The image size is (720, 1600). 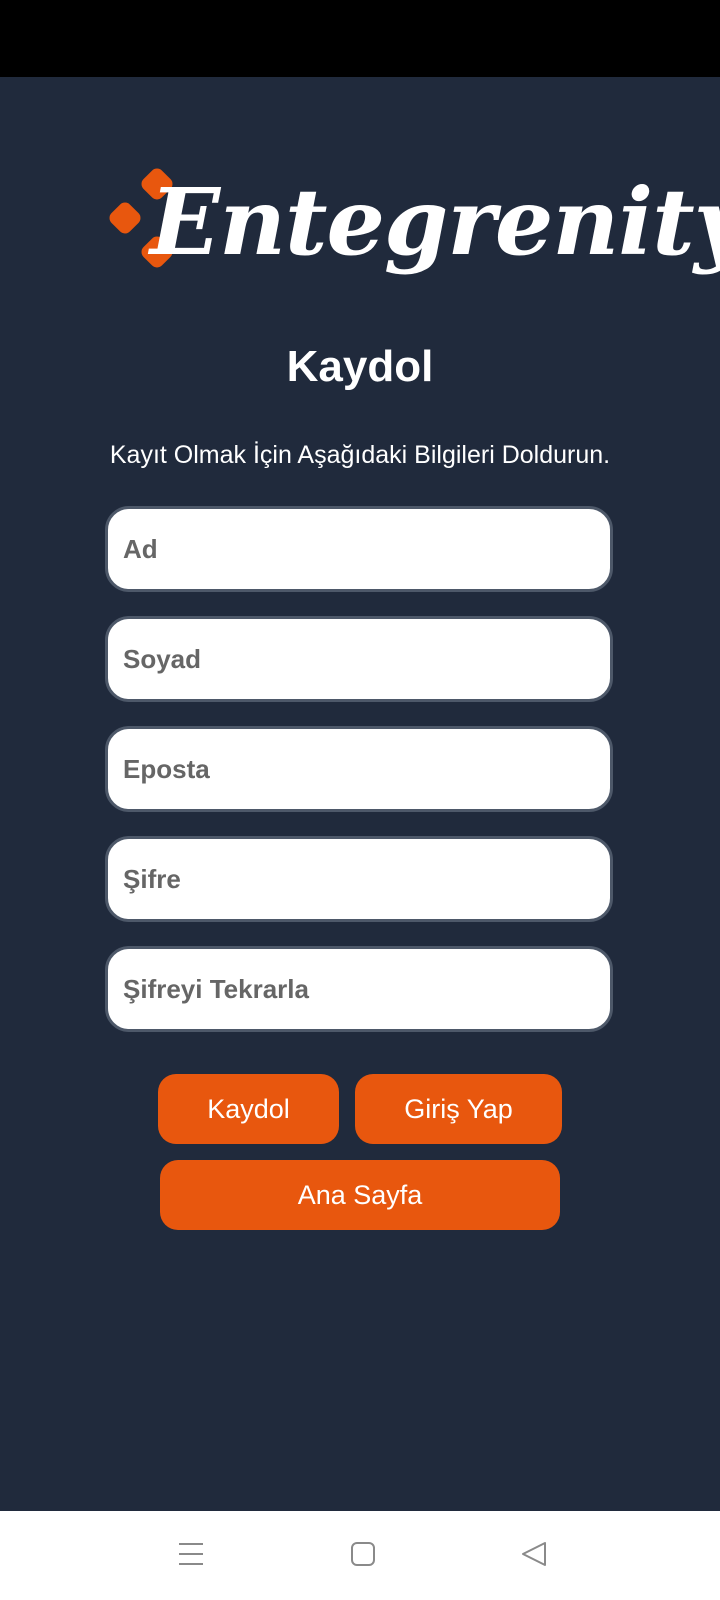 I want to click on home-square-icon, so click(x=363, y=1554).